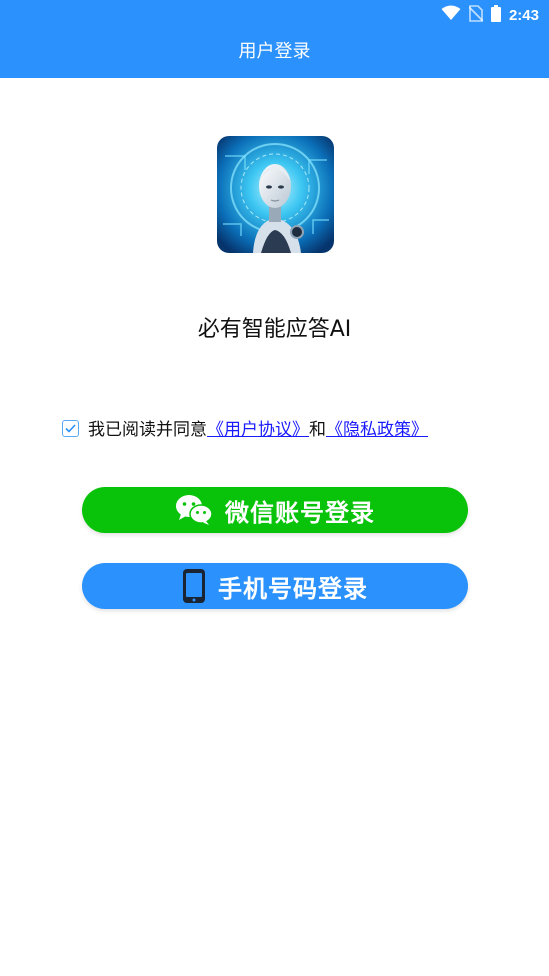  Describe the element at coordinates (300, 512) in the screenshot. I see `wechat-login-label: 微信账号登录` at that location.